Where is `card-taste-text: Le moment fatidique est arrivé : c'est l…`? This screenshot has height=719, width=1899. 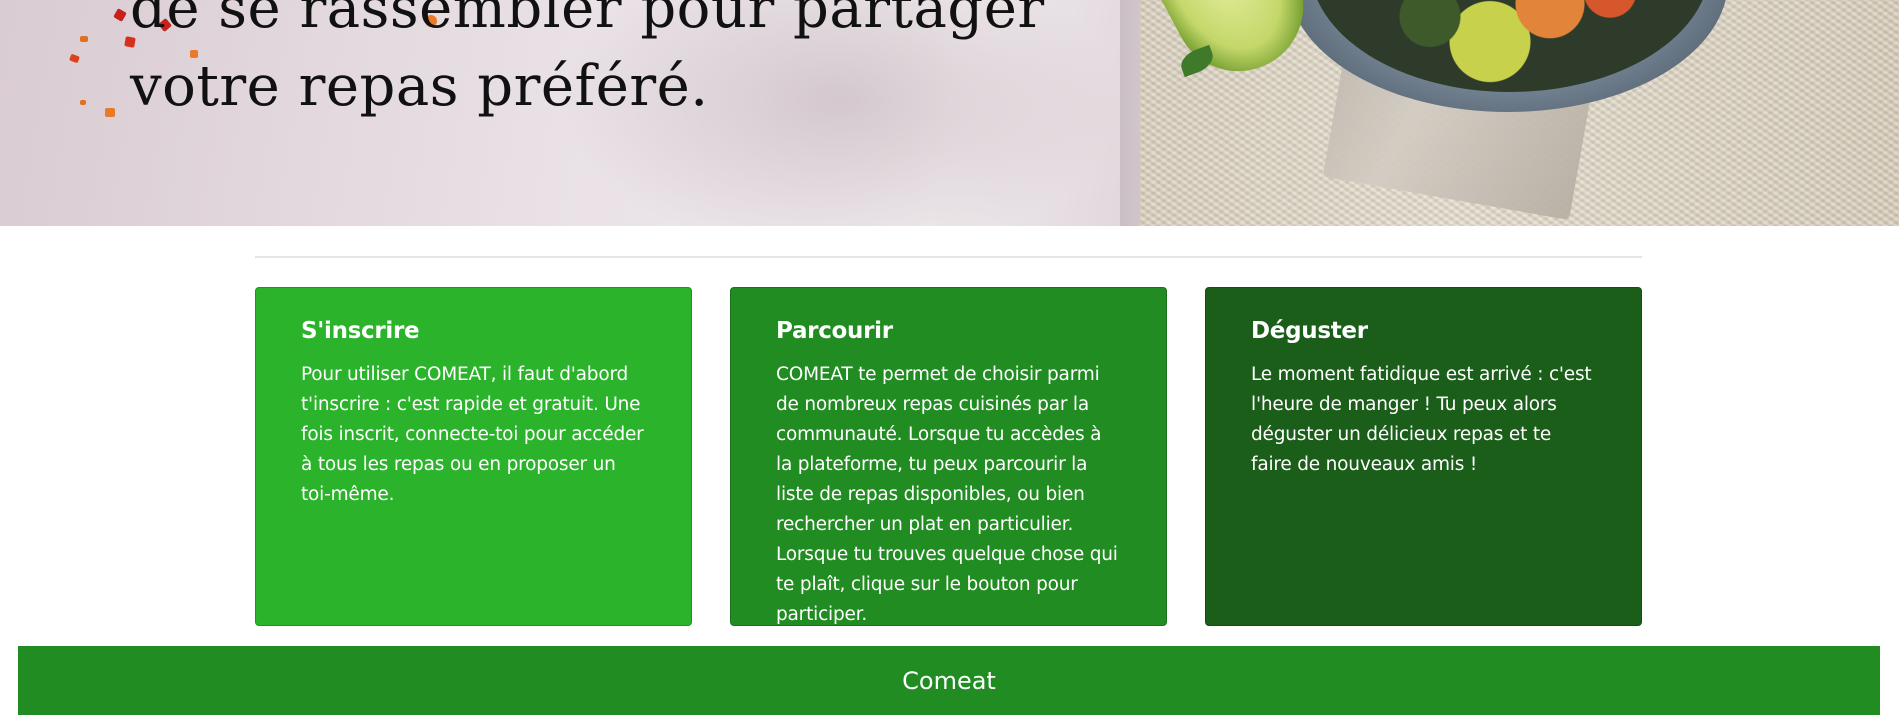
card-taste-text: Le moment fatidique est arrivé : c'est l… is located at coordinates (1421, 419).